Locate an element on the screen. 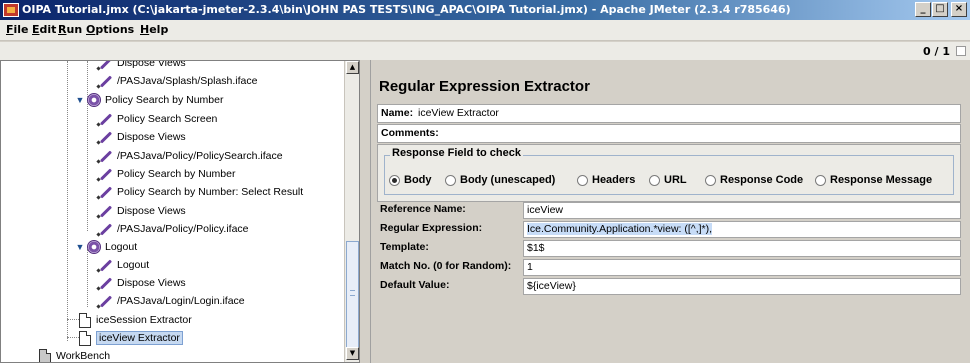 The image size is (970, 363). tree-item: Policy Search by Number is located at coordinates (166, 174).